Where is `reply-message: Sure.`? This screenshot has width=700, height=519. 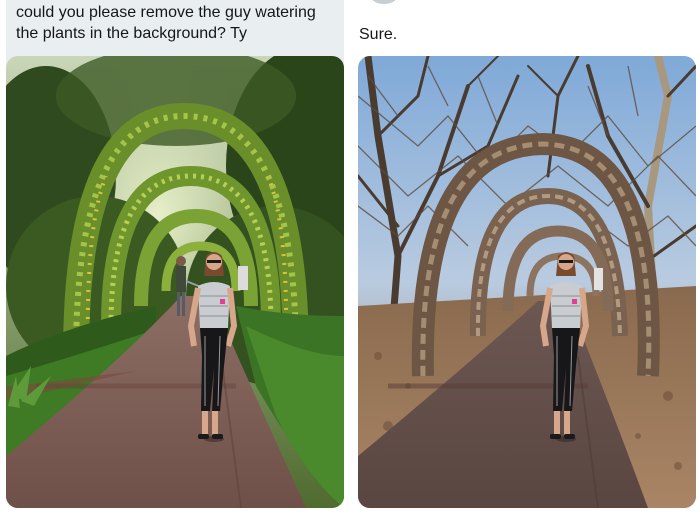
reply-message: Sure. is located at coordinates (378, 34).